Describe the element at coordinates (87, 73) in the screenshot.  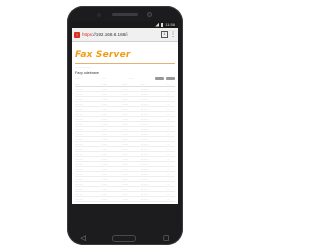
I see `section-title: Faxy odebrane` at that location.